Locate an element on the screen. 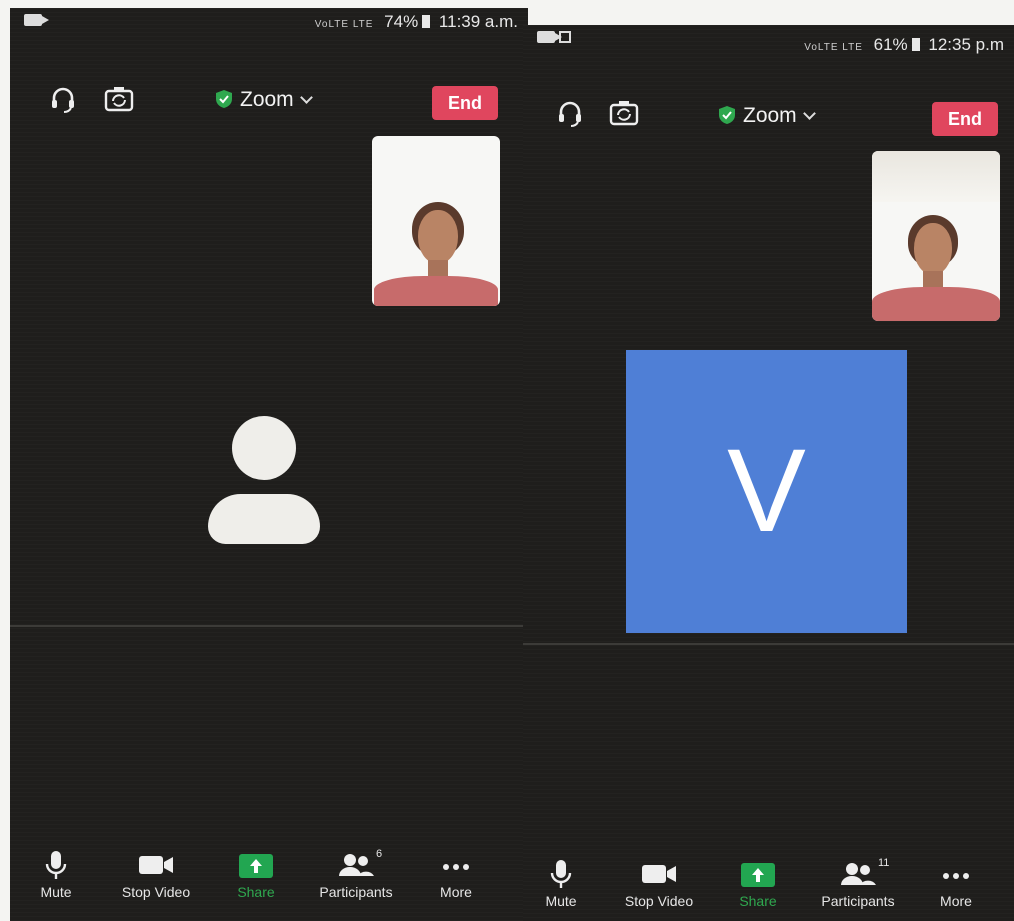 The height and width of the screenshot is (921, 1014). notification-icon is located at coordinates (565, 37).